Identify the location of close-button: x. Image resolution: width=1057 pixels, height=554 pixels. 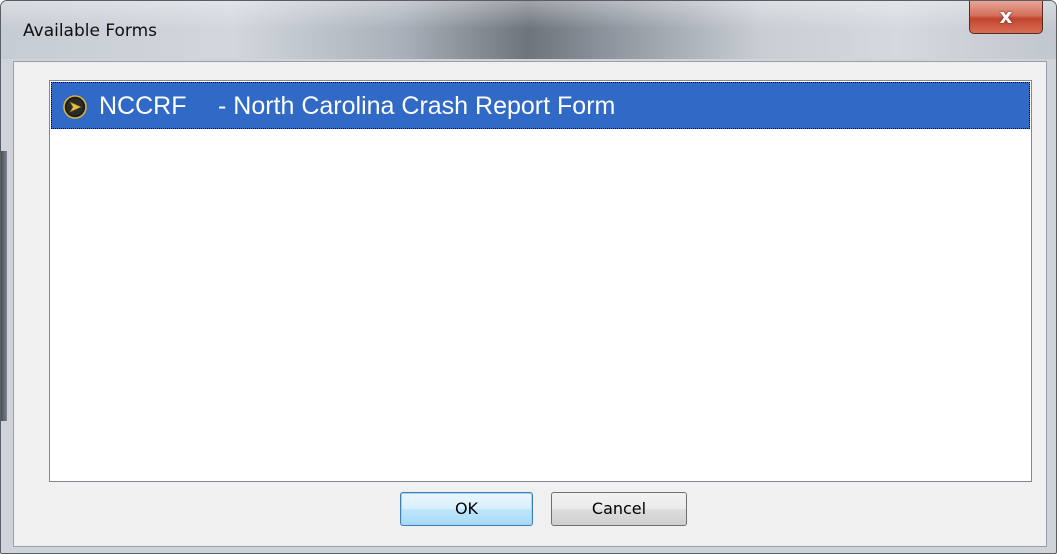
(1006, 17).